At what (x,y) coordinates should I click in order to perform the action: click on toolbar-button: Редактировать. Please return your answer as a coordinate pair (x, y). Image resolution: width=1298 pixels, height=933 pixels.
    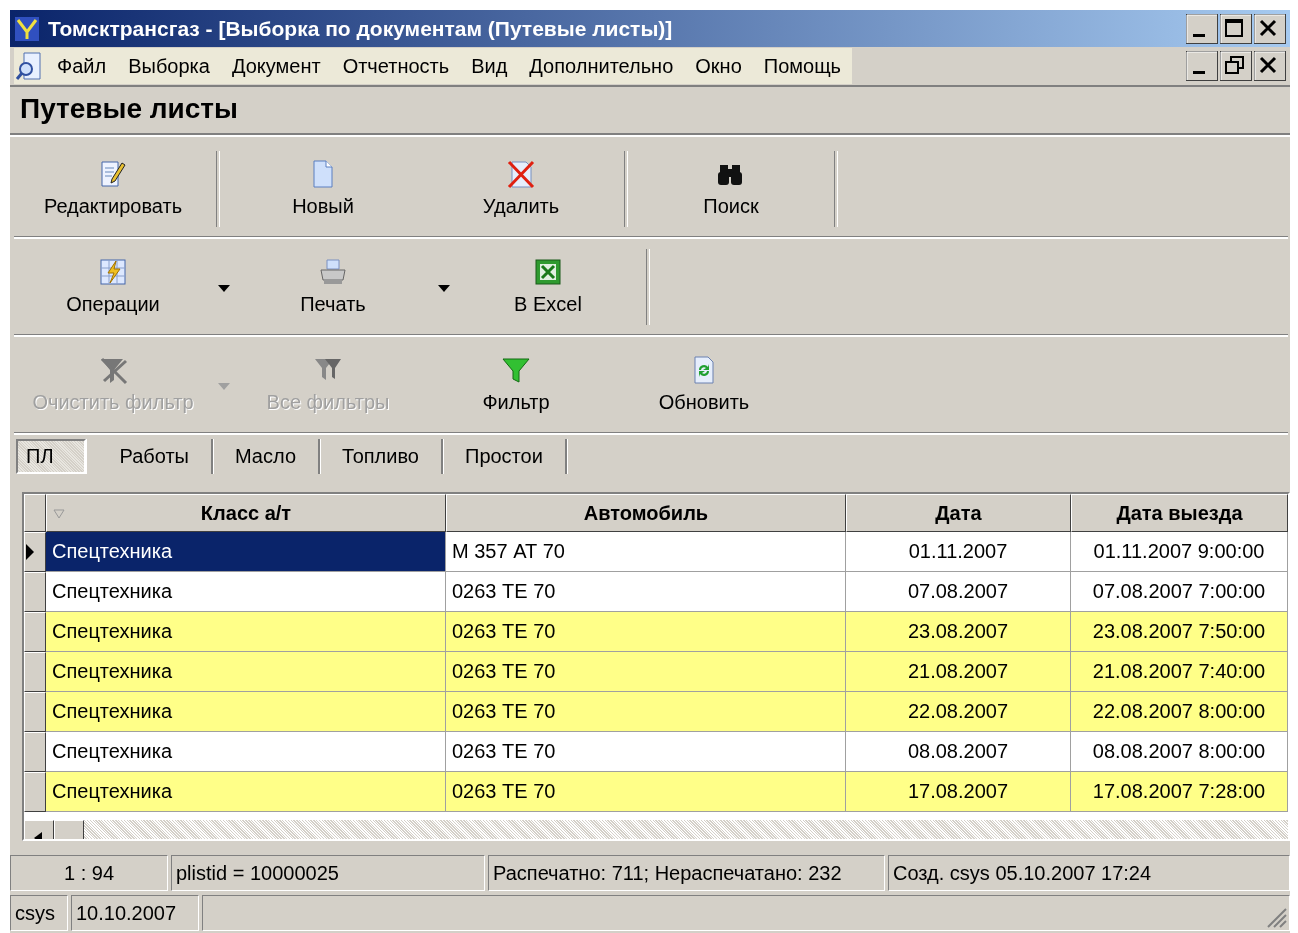
    Looking at the image, I should click on (113, 189).